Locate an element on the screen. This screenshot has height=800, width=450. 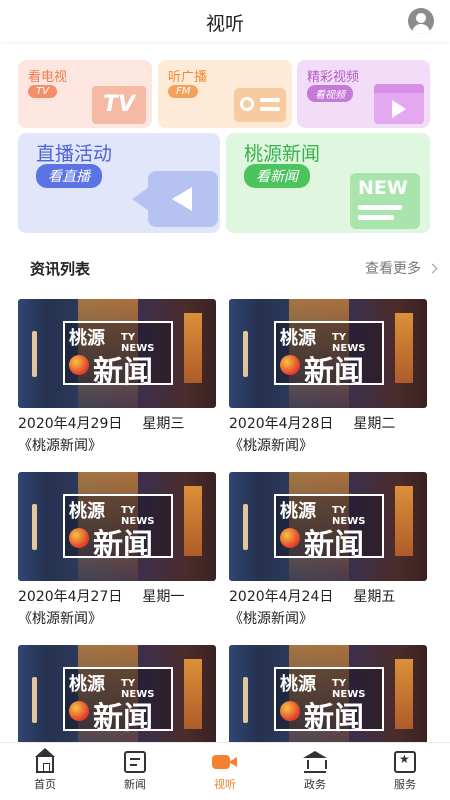
nav-item-news: 新闻 is located at coordinates (135, 771).